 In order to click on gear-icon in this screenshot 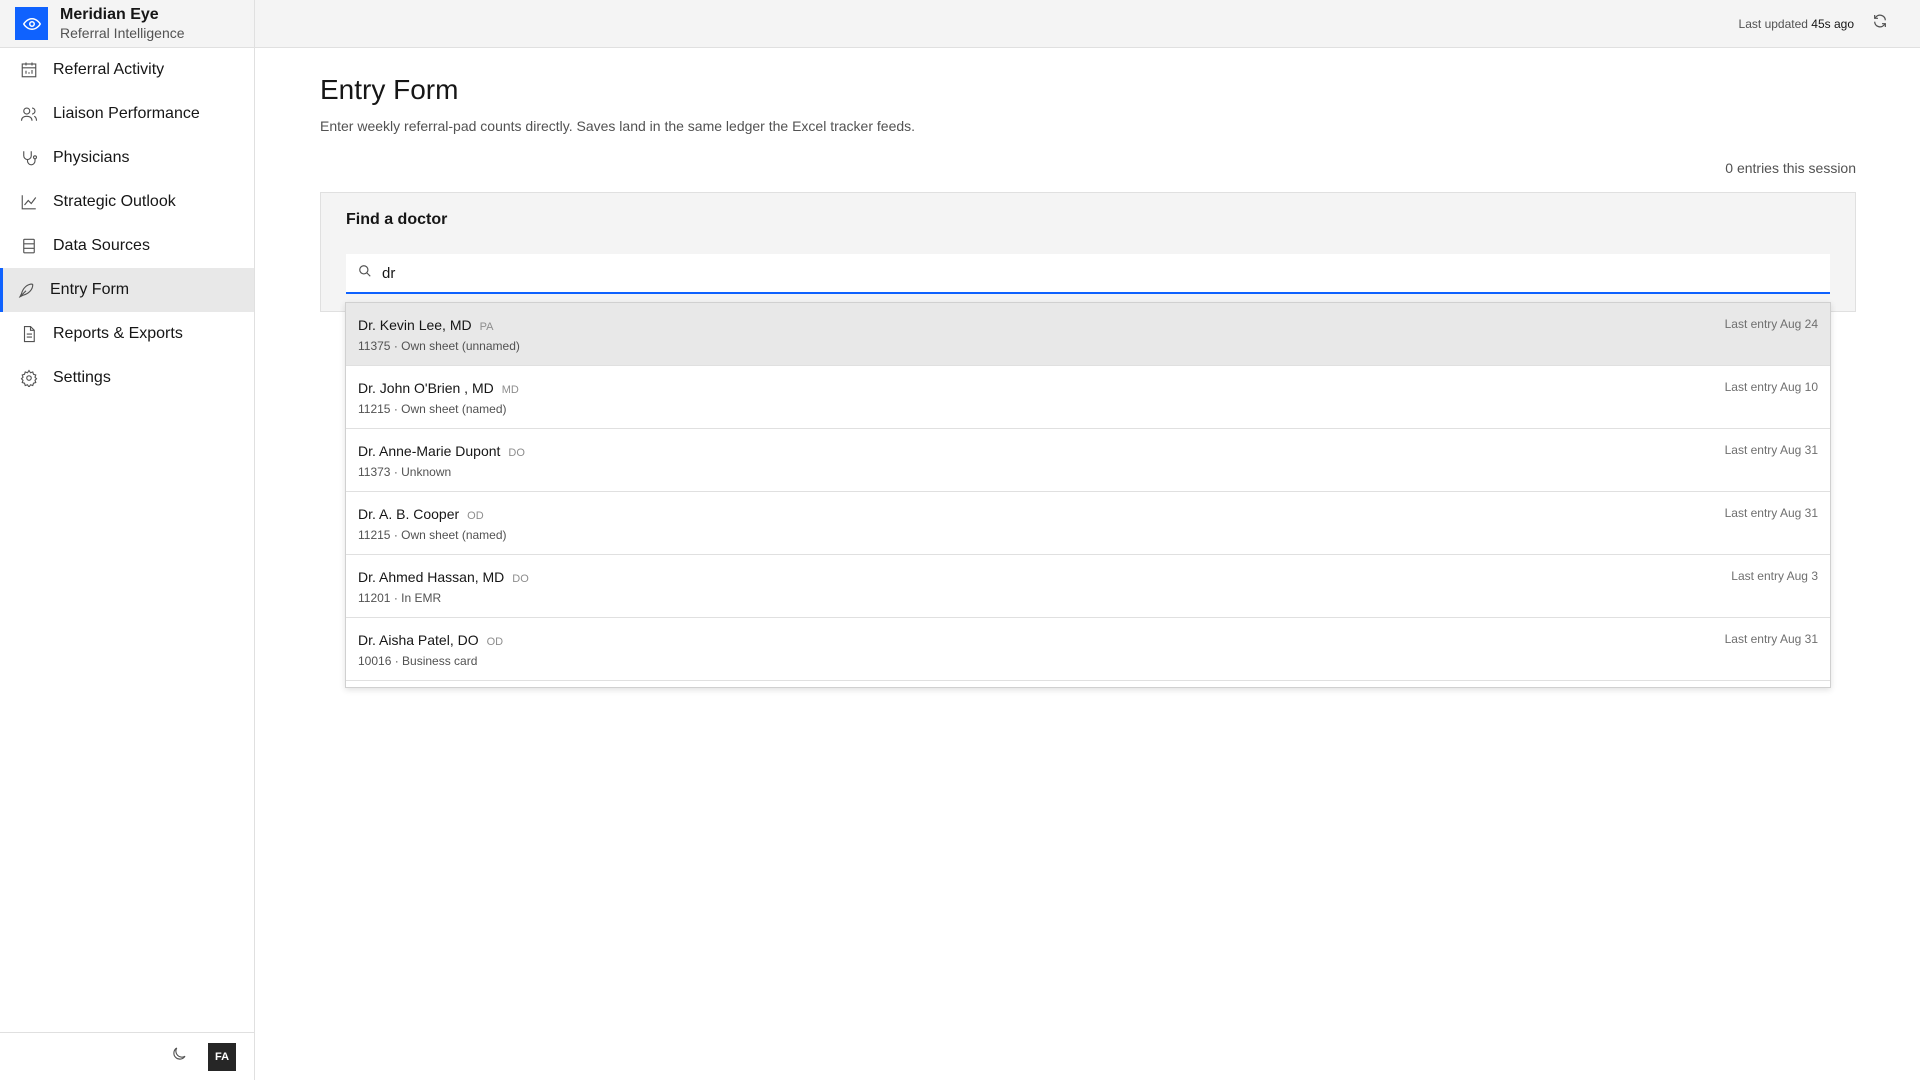, I will do `click(29, 378)`.